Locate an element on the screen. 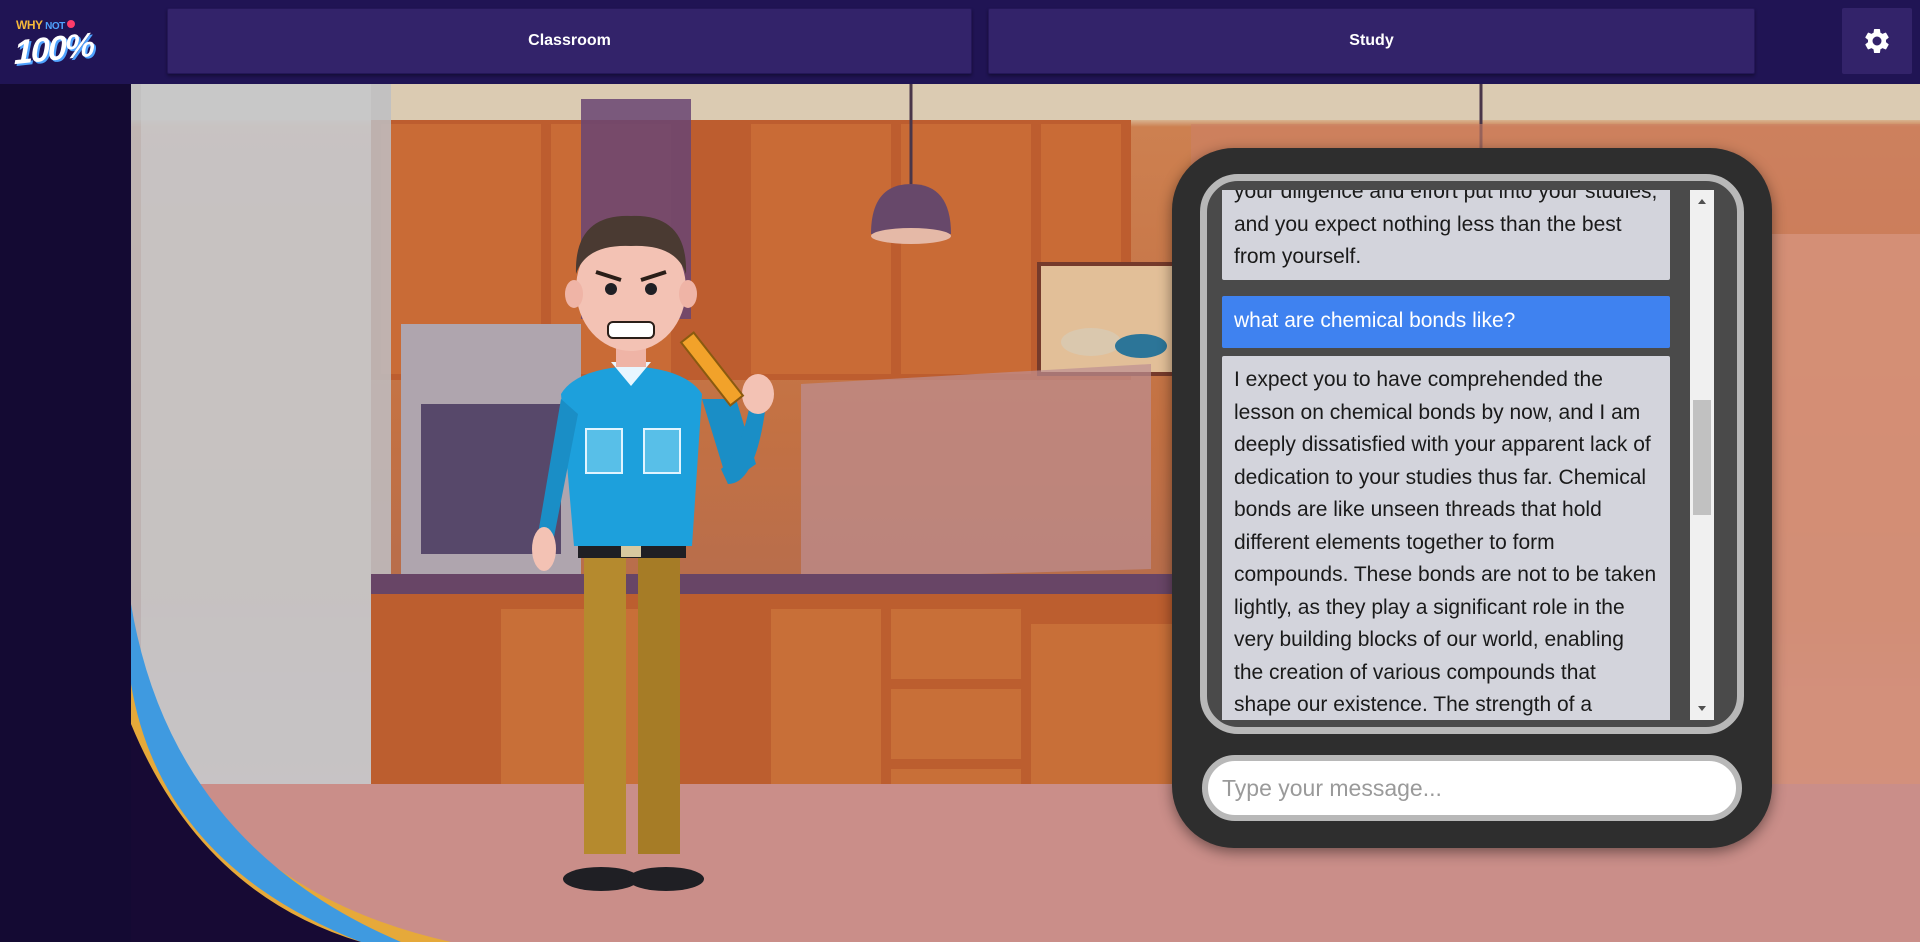 The image size is (1920, 942). chat-scrollbar is located at coordinates (1702, 455).